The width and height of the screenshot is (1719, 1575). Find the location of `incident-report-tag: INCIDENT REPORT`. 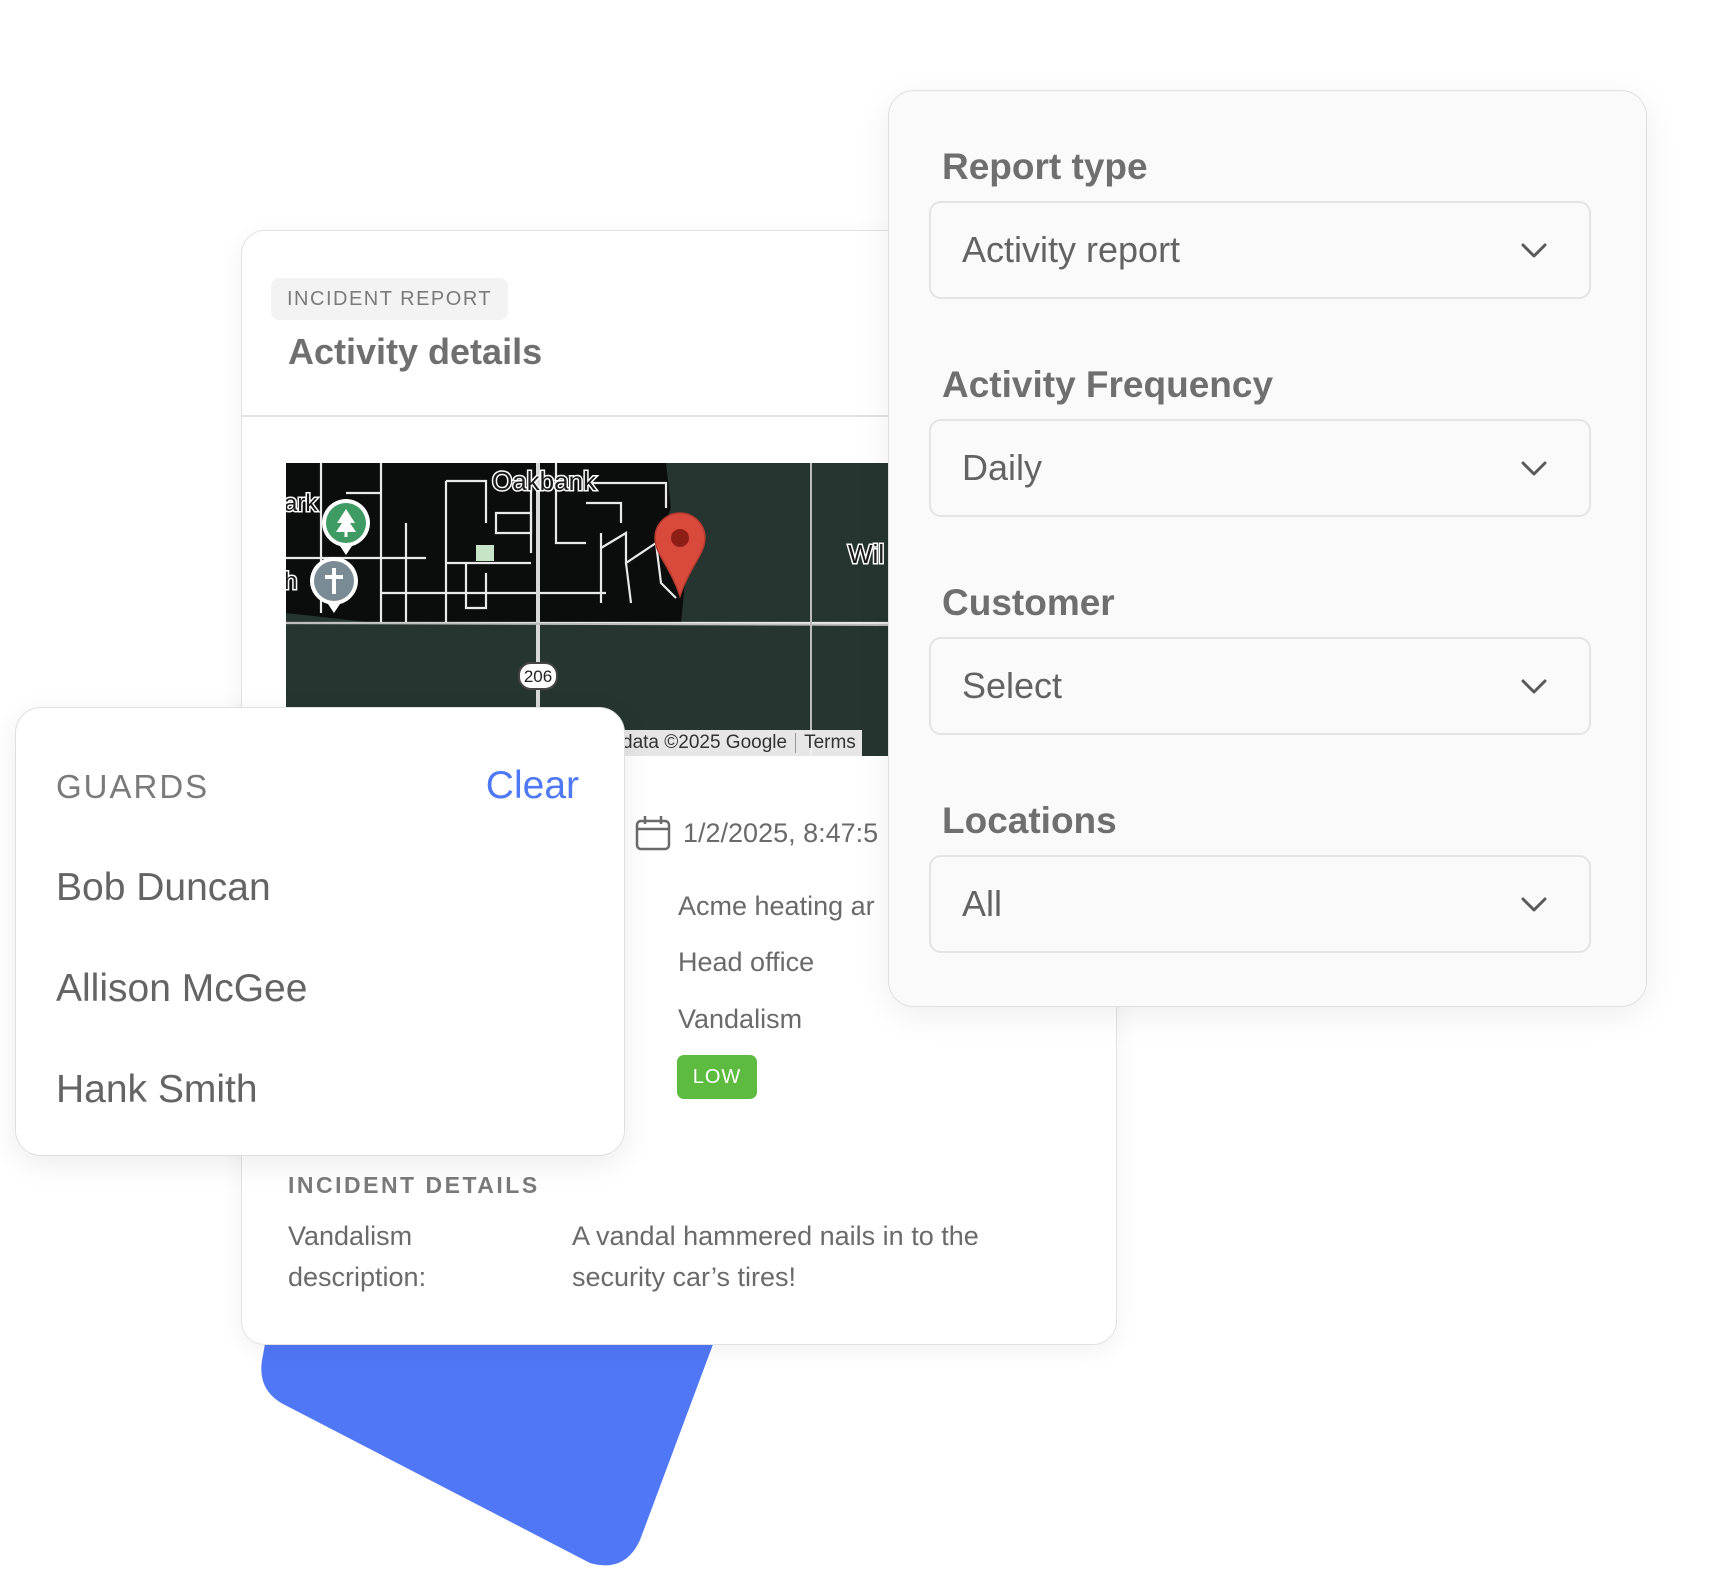

incident-report-tag: INCIDENT REPORT is located at coordinates (390, 299).